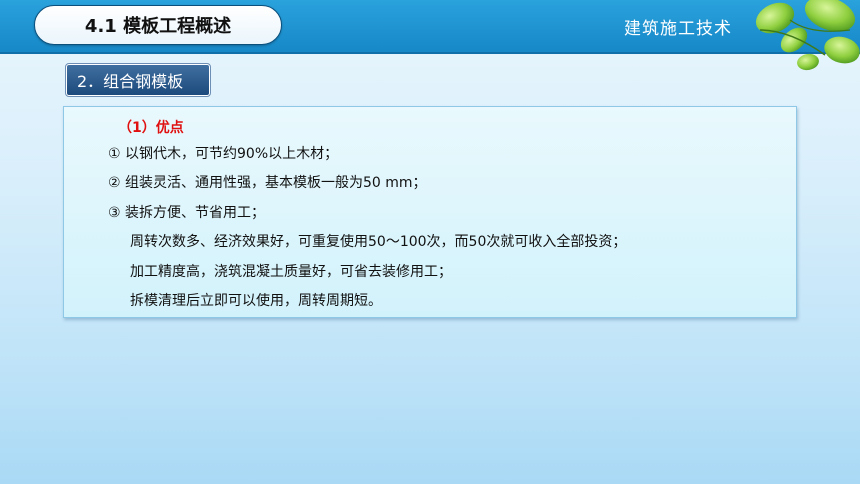 This screenshot has height=484, width=860. Describe the element at coordinates (267, 183) in the screenshot. I see `list-item: ② 组装灵活、通用性强，基本模板一般为50 mm；` at that location.